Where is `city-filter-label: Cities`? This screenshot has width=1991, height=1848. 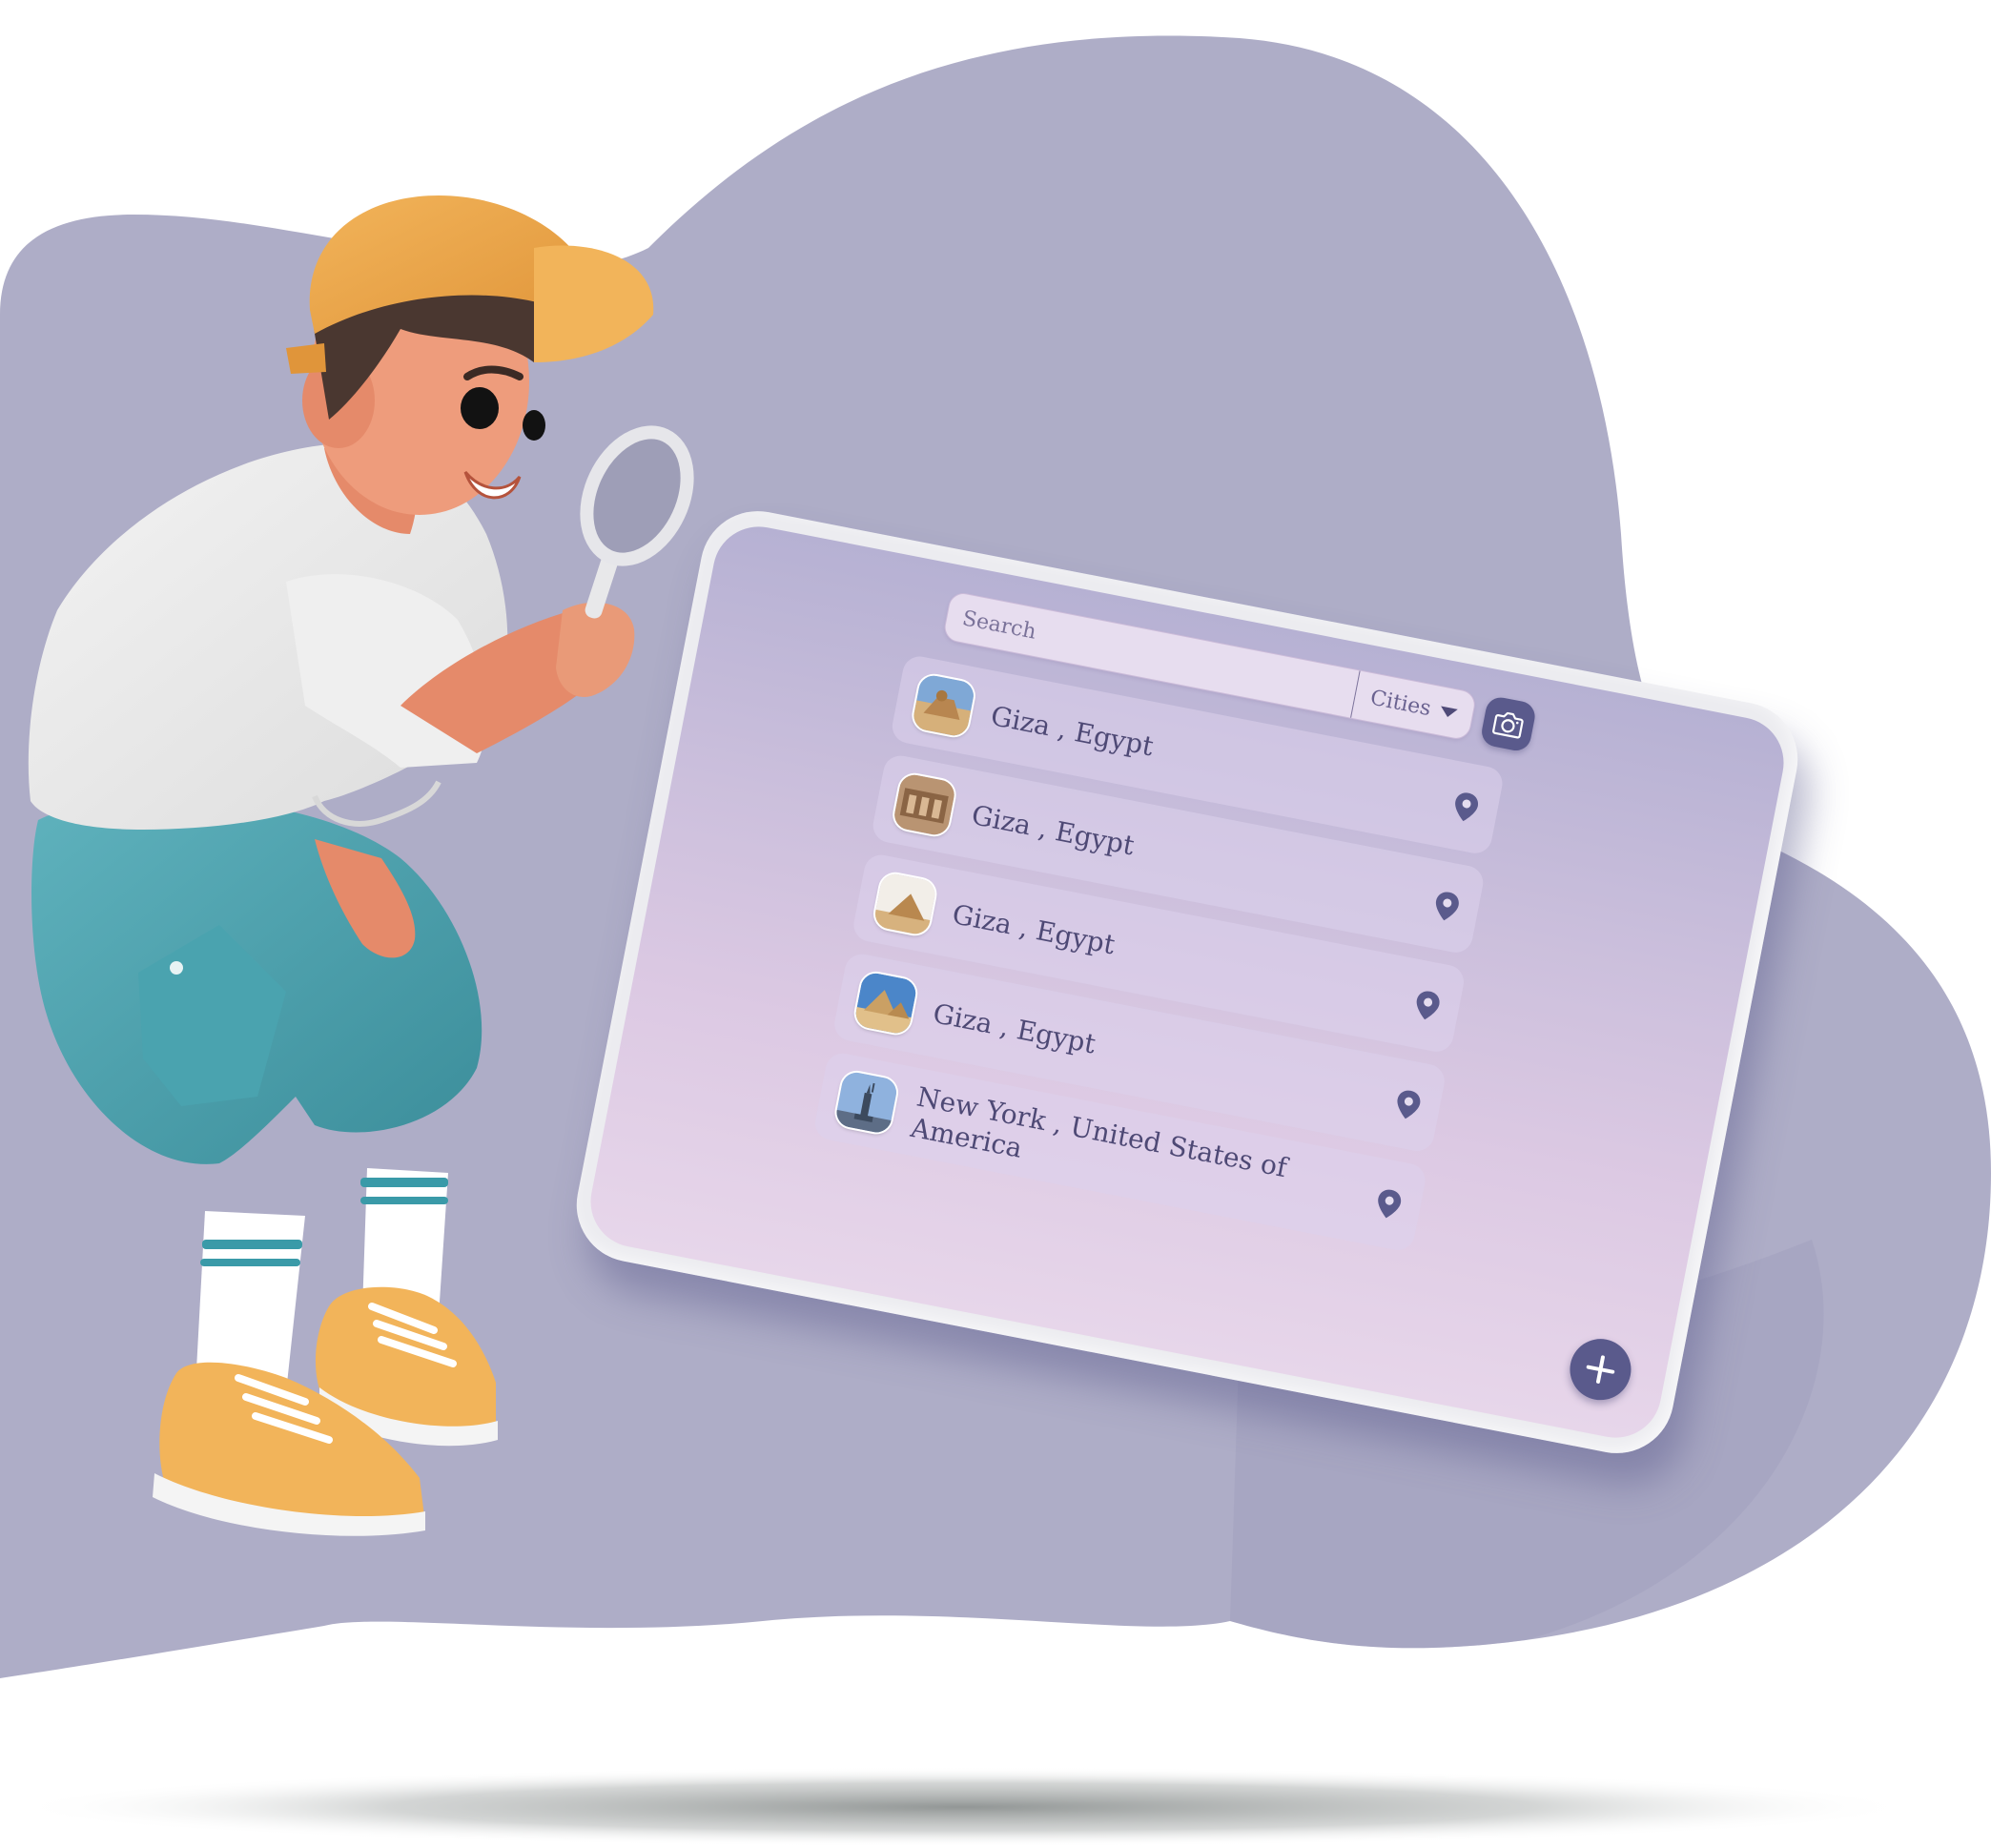
city-filter-label: Cities is located at coordinates (1400, 703).